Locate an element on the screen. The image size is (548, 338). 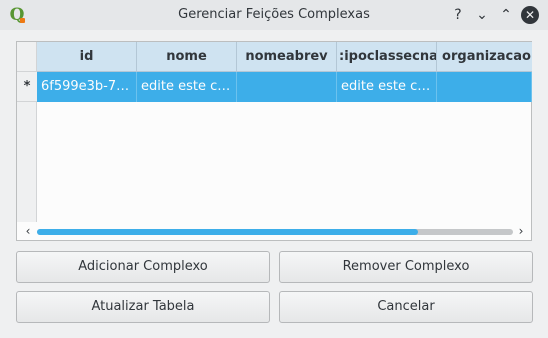
new-row-marker: * is located at coordinates (27, 87).